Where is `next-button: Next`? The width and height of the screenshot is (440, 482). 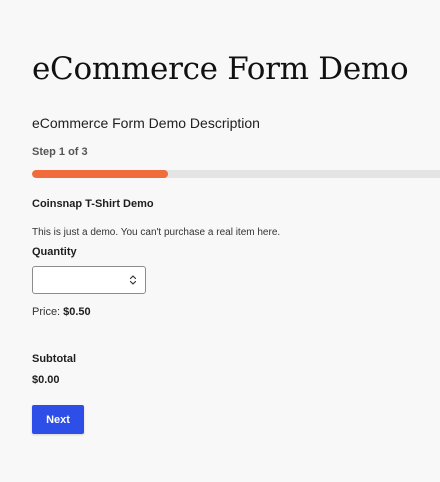
next-button: Next is located at coordinates (58, 419).